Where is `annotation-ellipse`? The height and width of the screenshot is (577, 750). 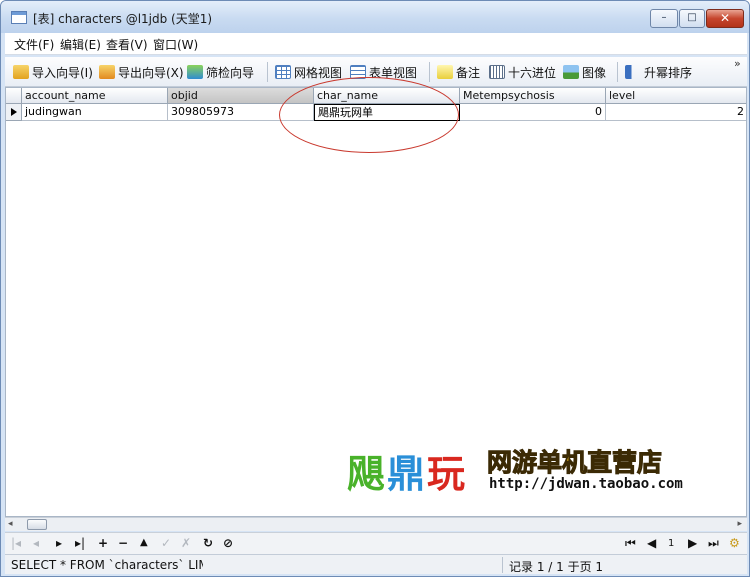
annotation-ellipse is located at coordinates (369, 115).